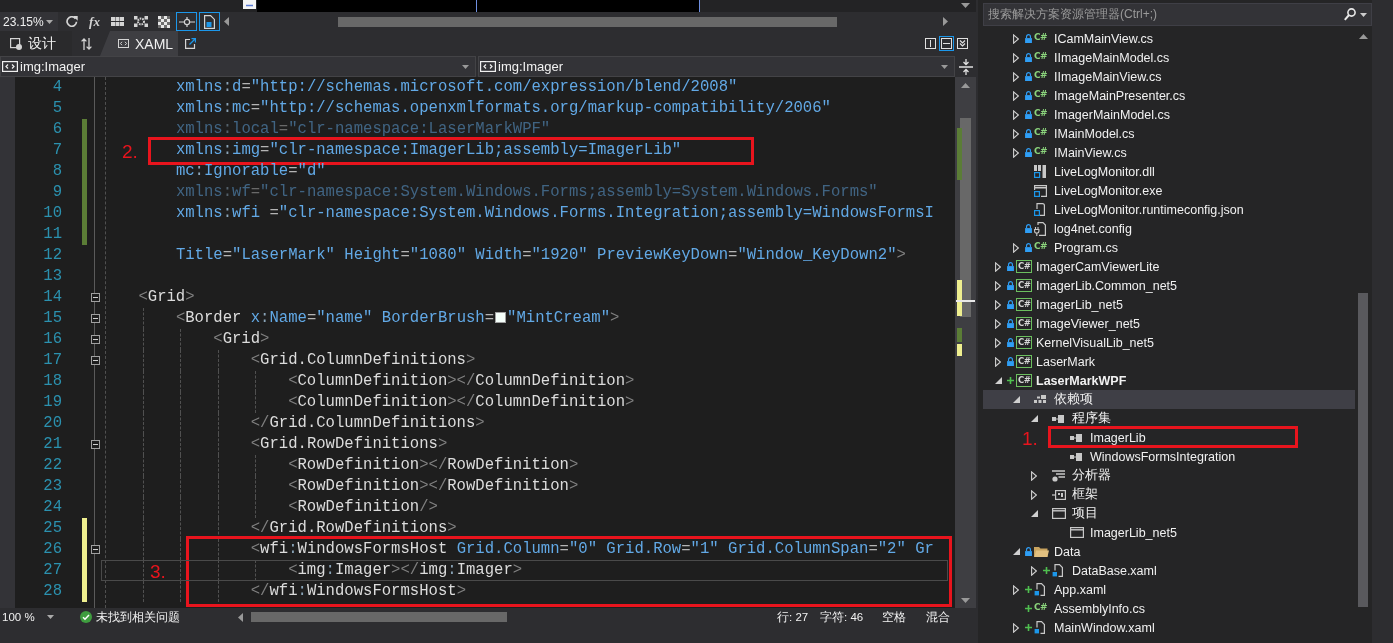  Describe the element at coordinates (1093, 228) in the screenshot. I see `tree-item: log4net.config` at that location.